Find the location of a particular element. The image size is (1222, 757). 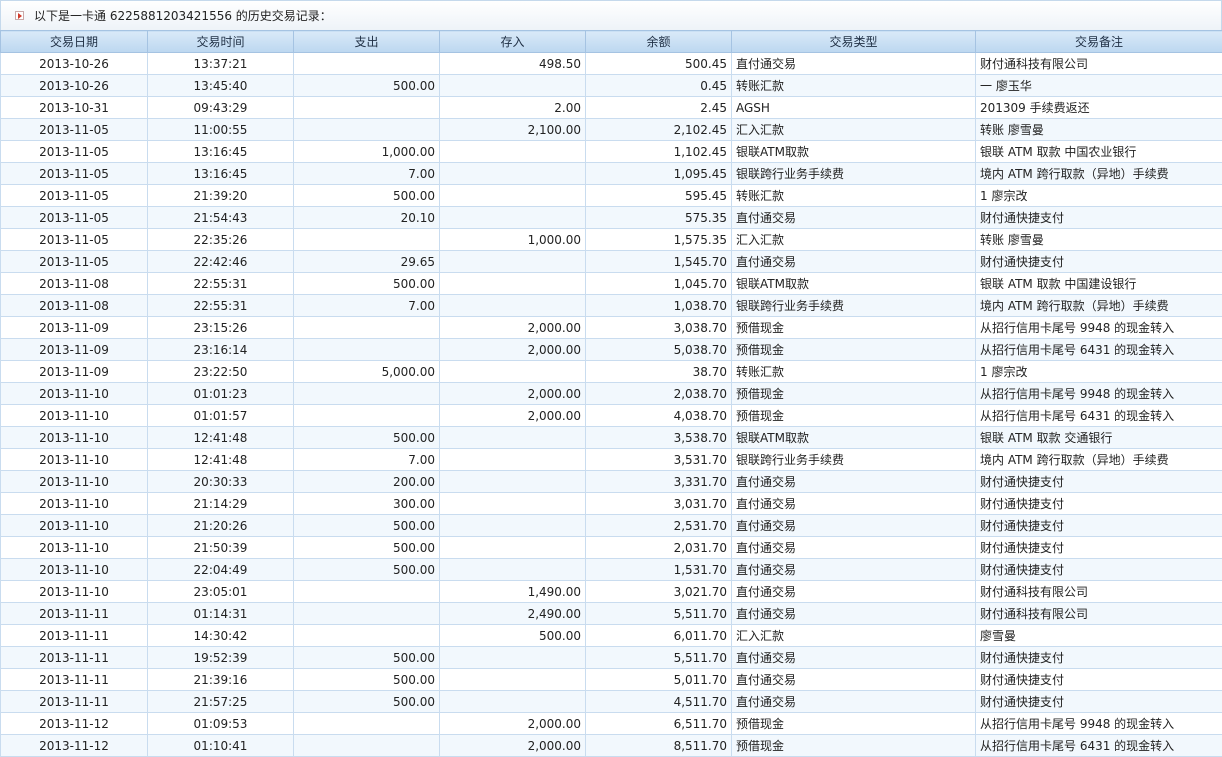

header-time: 交易时间 is located at coordinates (221, 42).